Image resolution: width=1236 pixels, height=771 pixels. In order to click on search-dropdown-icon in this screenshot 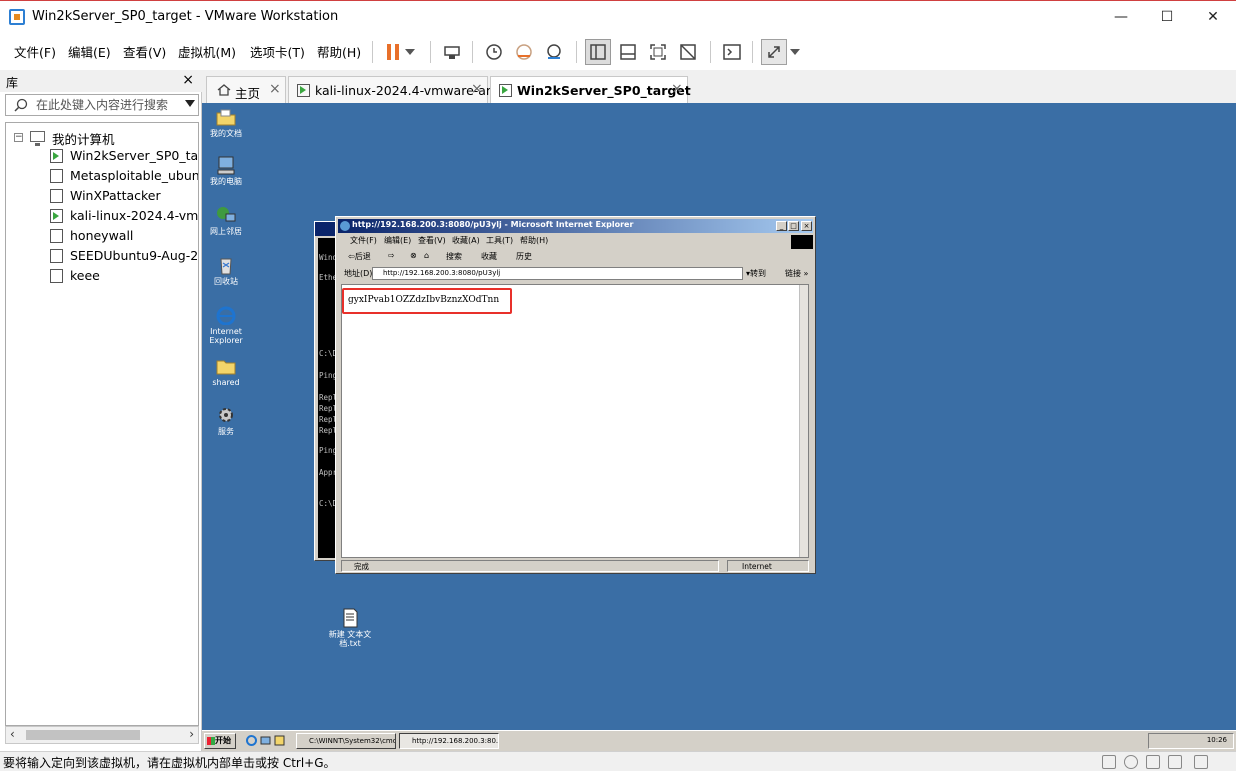, I will do `click(190, 103)`.